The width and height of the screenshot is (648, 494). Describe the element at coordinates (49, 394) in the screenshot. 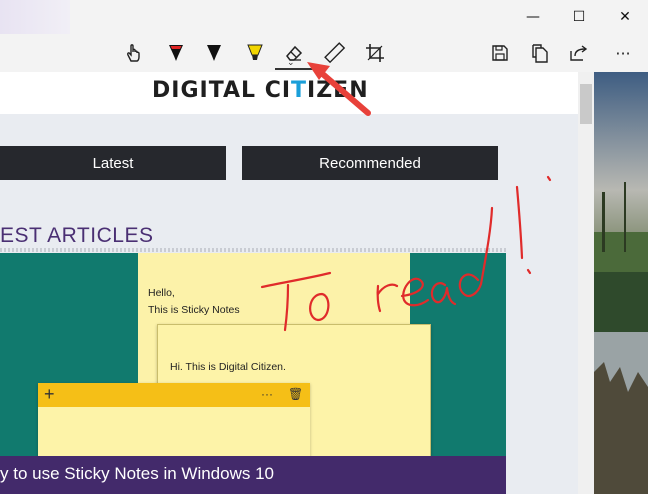

I see `add-note-icon: +` at that location.